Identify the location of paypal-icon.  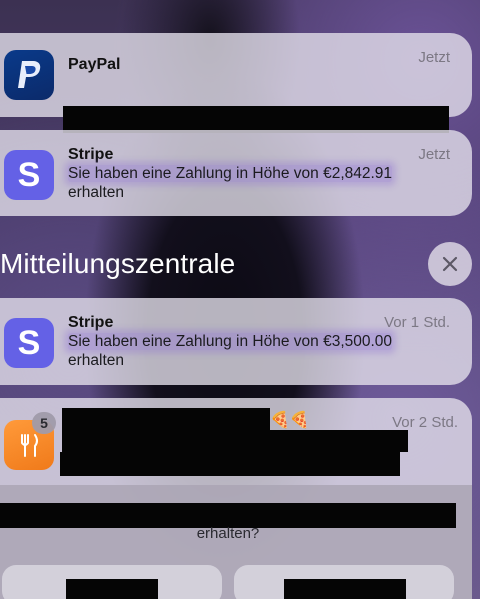
(29, 75).